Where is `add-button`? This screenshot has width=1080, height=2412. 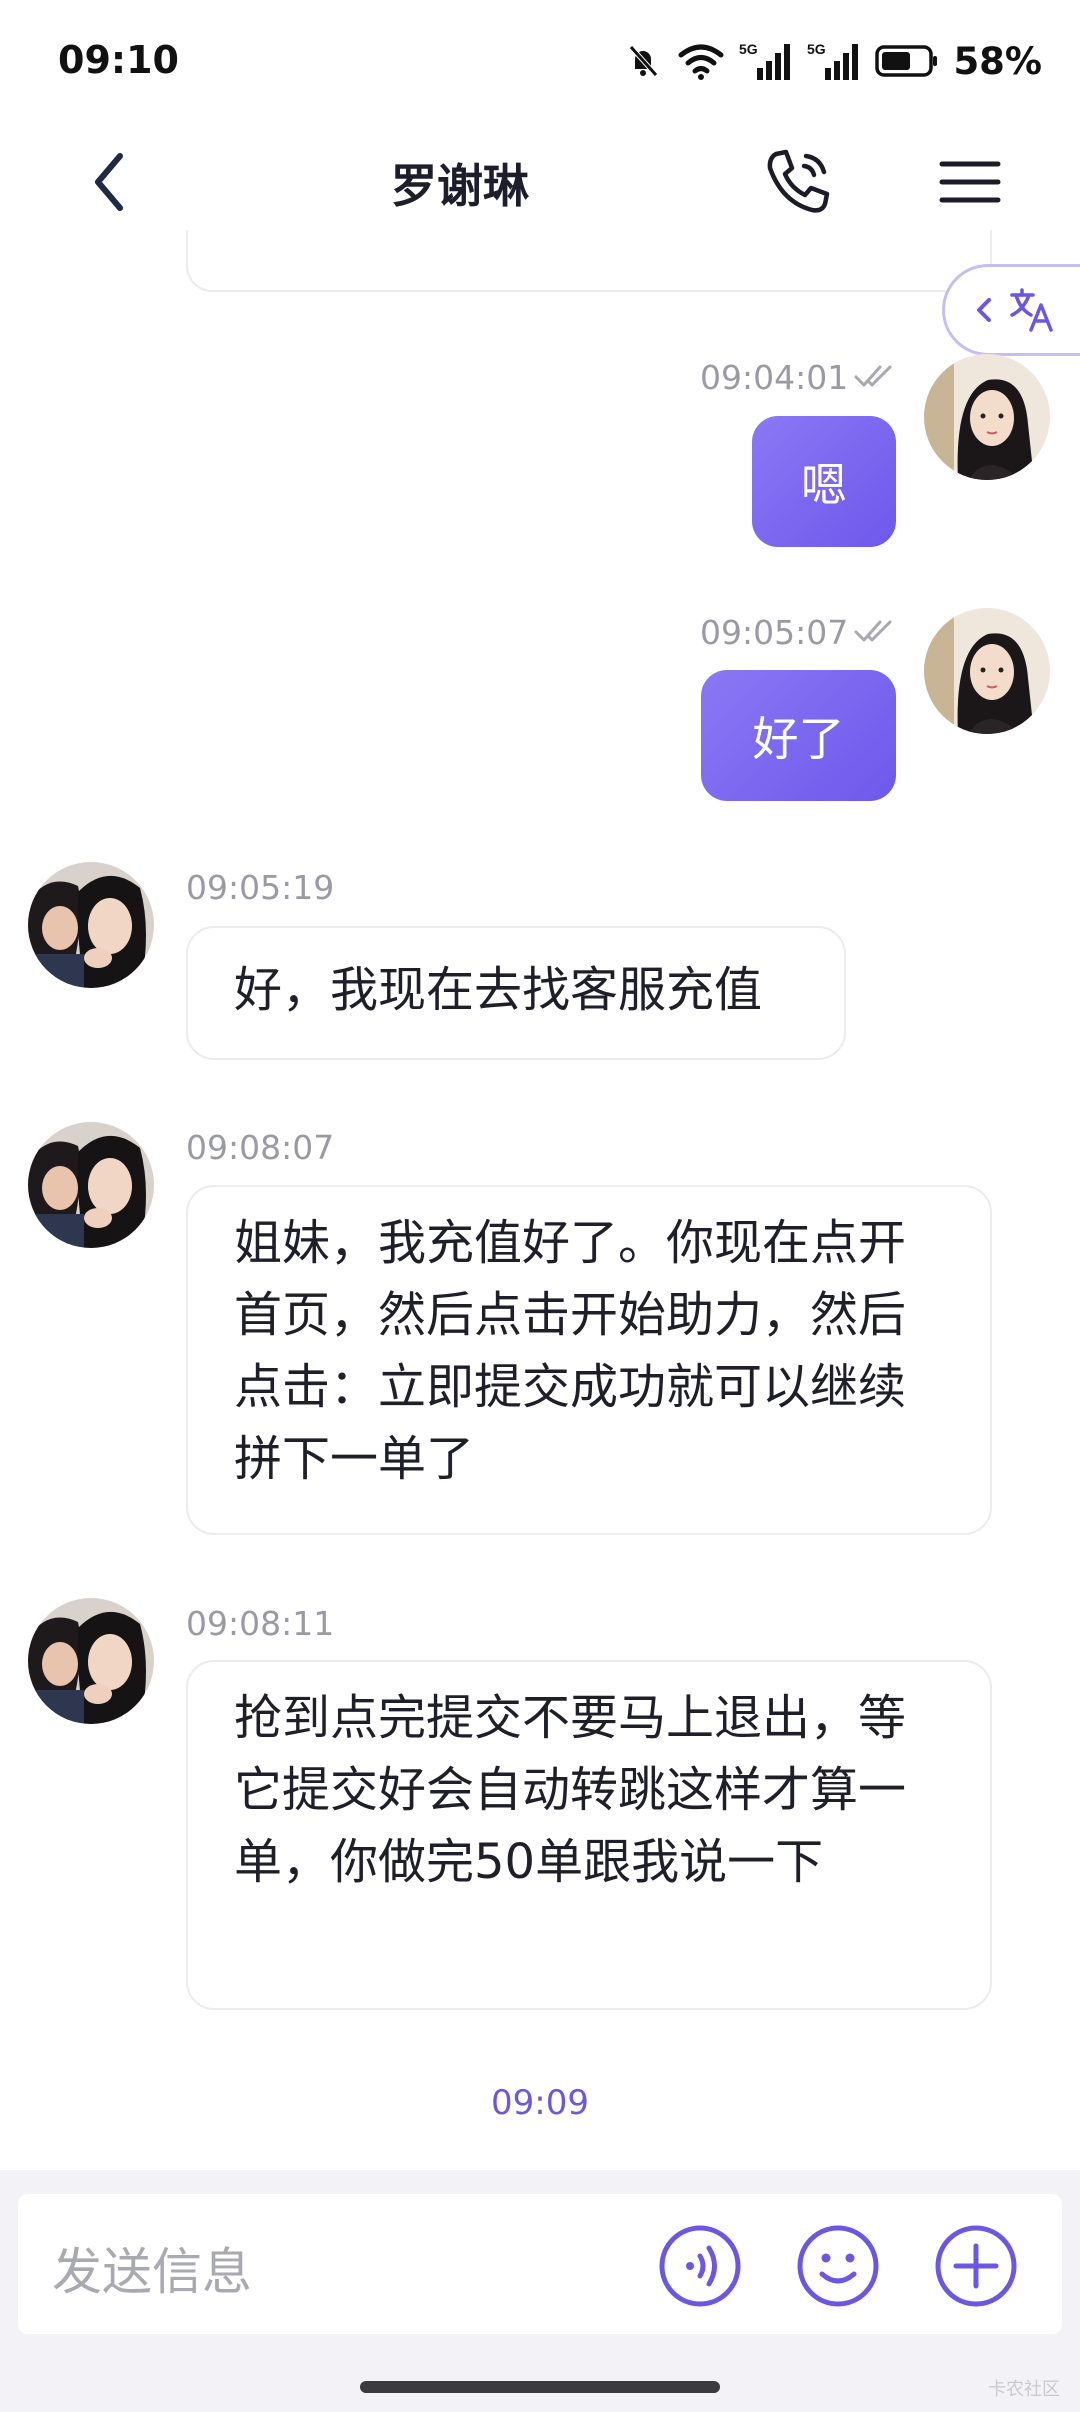
add-button is located at coordinates (976, 2266).